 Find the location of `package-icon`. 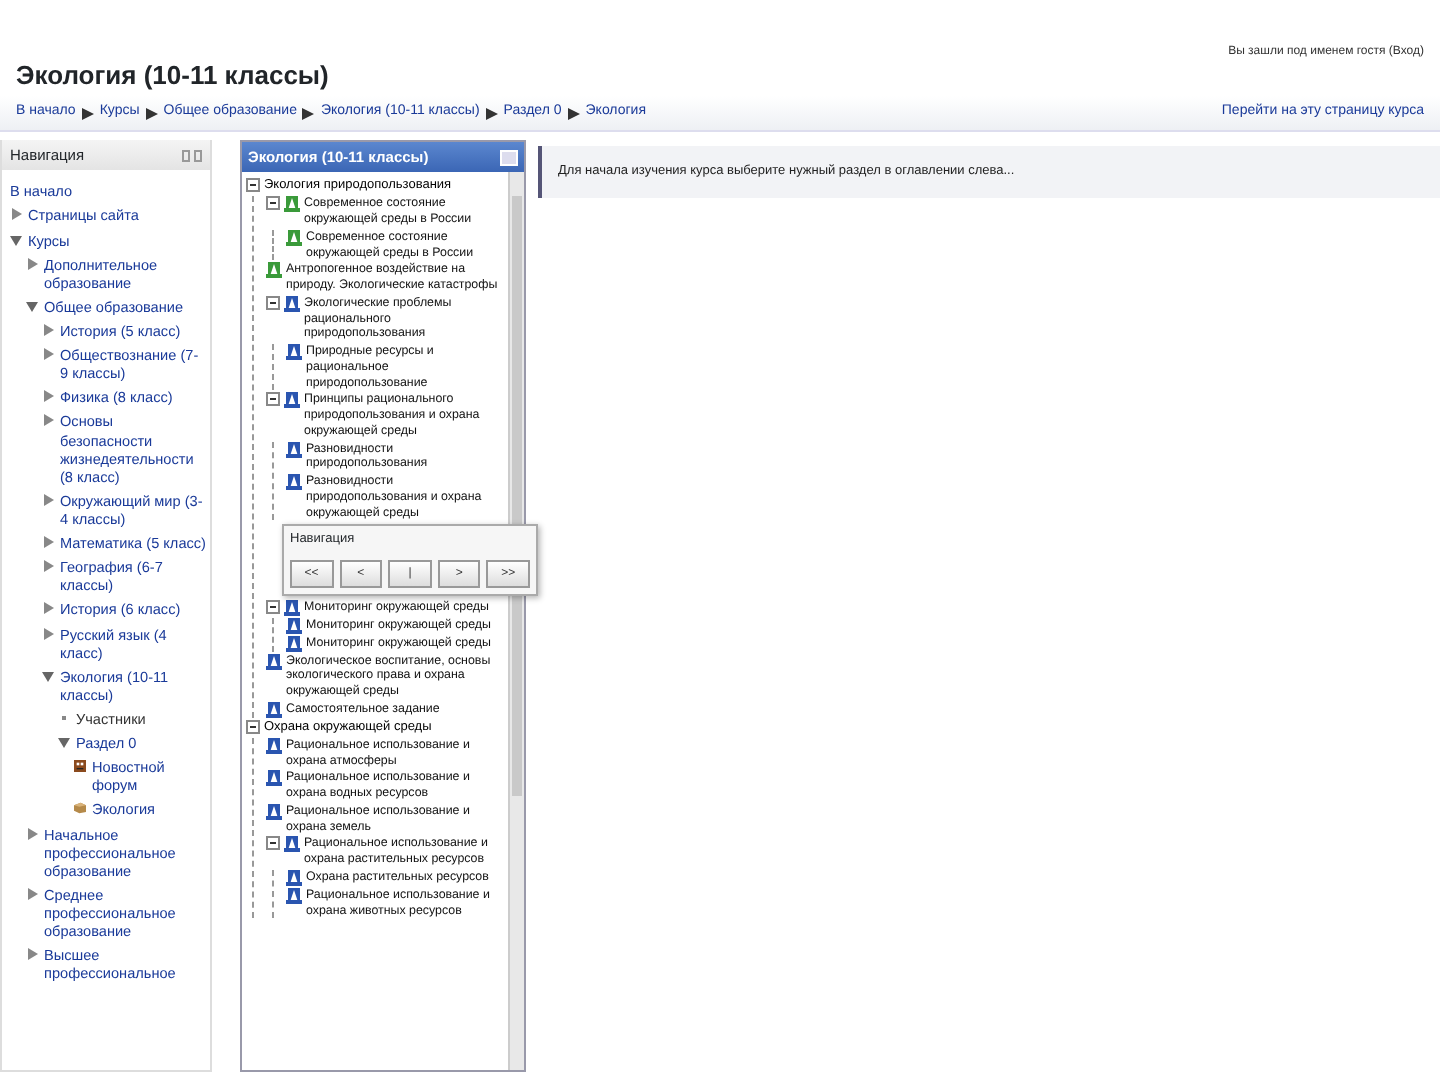

package-icon is located at coordinates (80, 808).